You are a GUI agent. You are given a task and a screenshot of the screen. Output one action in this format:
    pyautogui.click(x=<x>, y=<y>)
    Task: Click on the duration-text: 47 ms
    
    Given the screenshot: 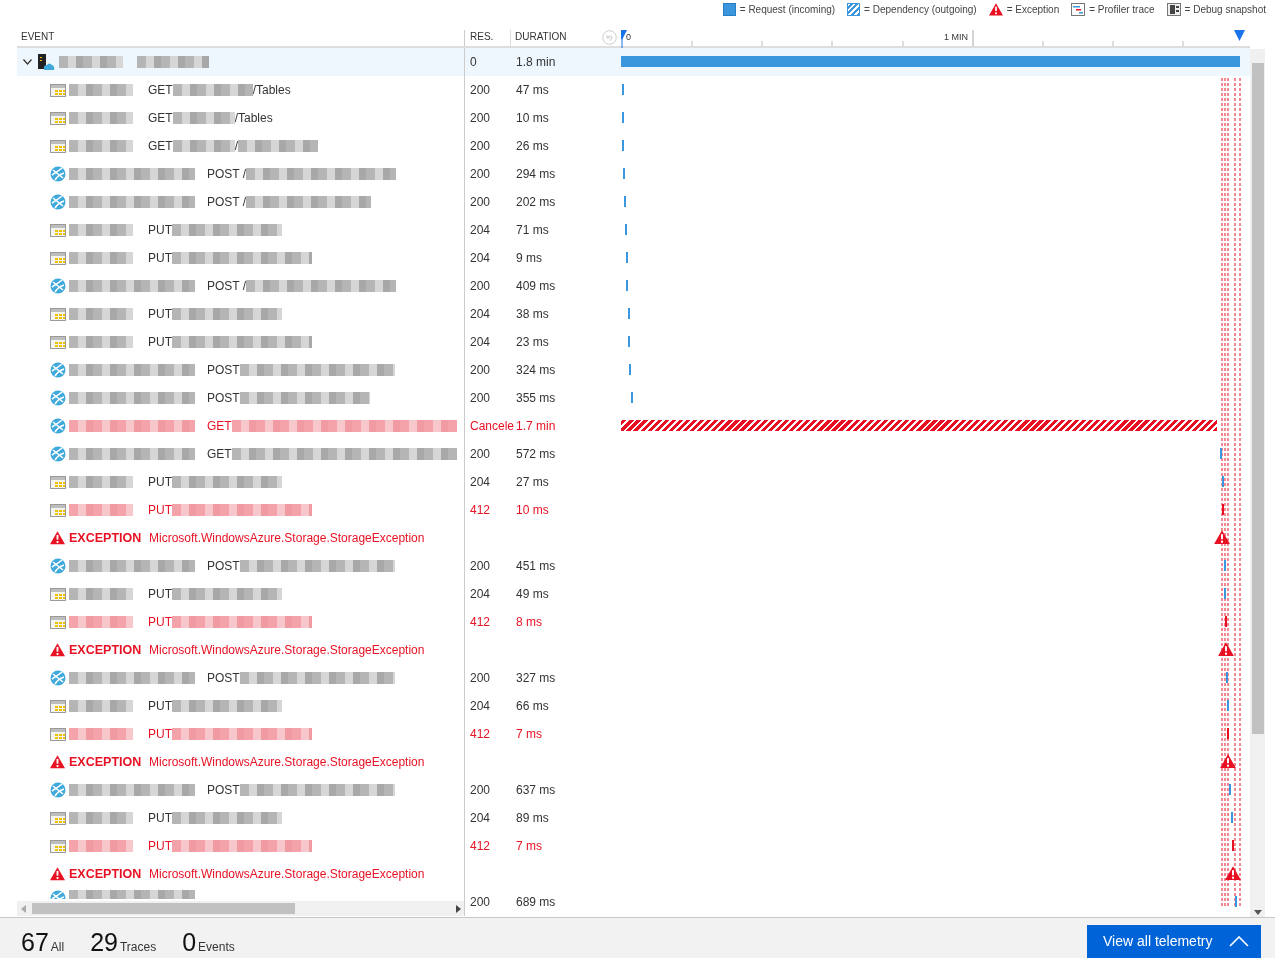 What is the action you would take?
    pyautogui.click(x=532, y=90)
    